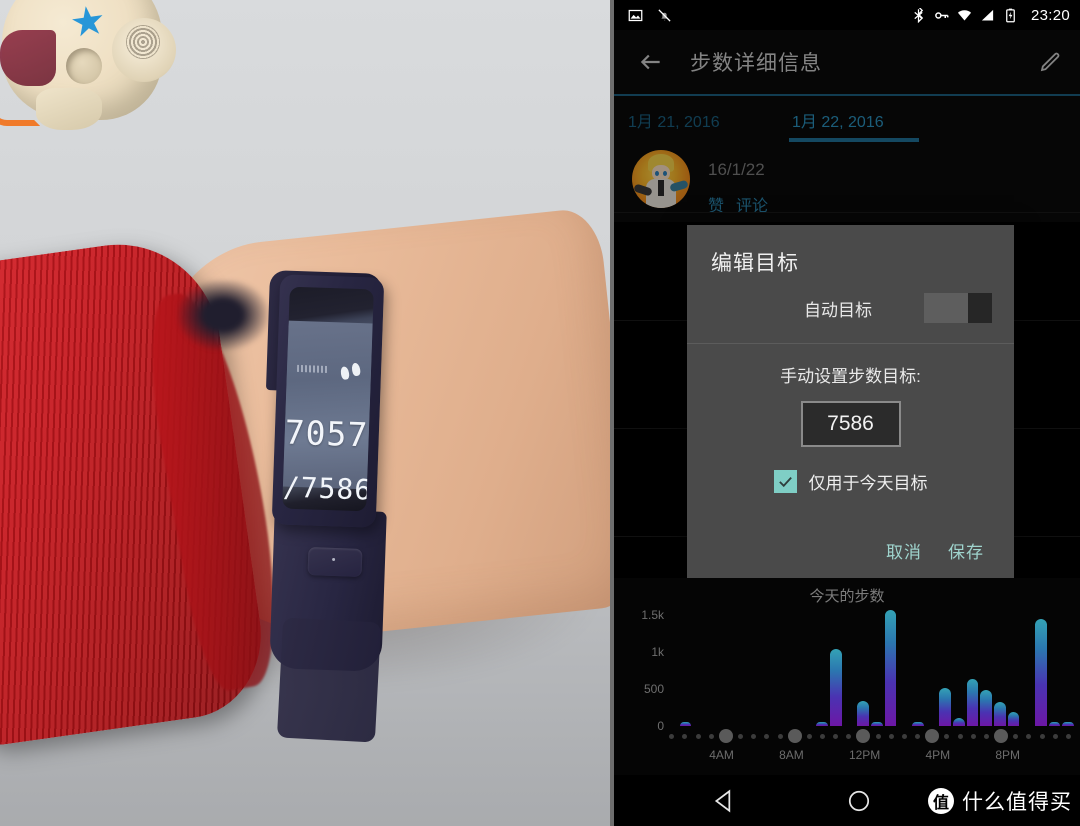  Describe the element at coordinates (847, 596) in the screenshot. I see `chart-title: 今天的步数` at that location.